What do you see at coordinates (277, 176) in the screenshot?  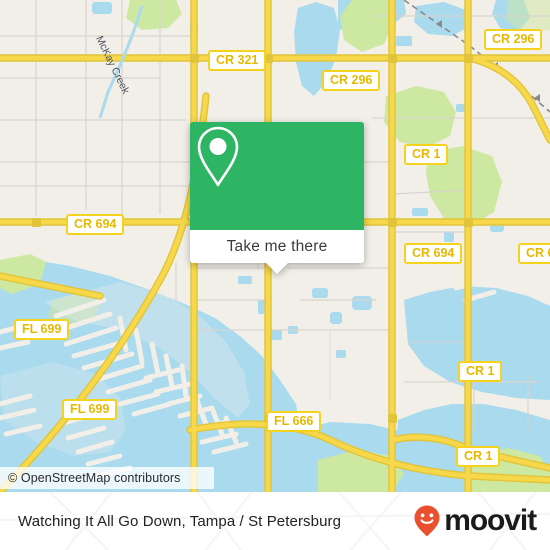 I see `popup-header` at bounding box center [277, 176].